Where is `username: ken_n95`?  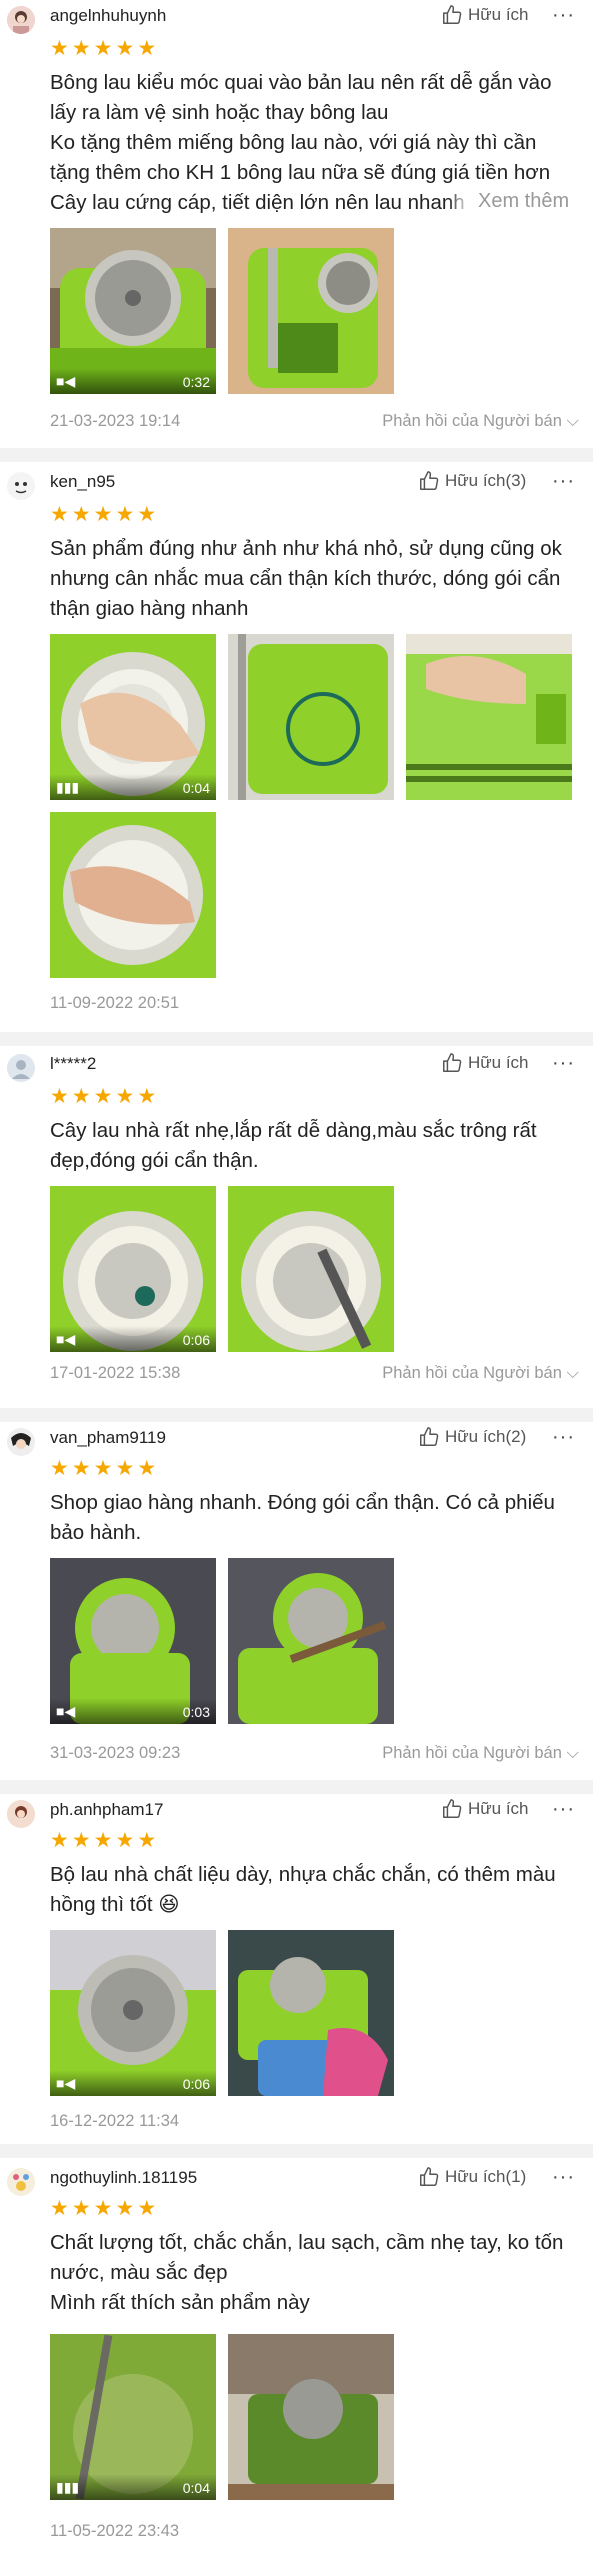
username: ken_n95 is located at coordinates (82, 482).